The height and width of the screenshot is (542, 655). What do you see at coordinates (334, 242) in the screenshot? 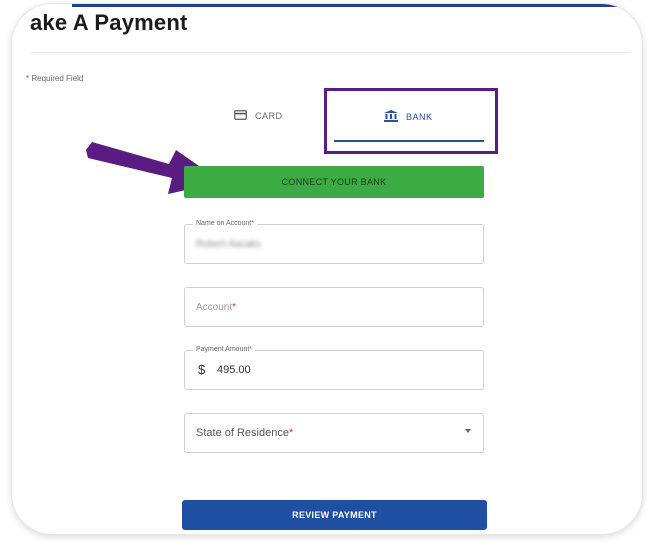
I see `name-on-account-field: Name on Account* Robert Aacaks` at bounding box center [334, 242].